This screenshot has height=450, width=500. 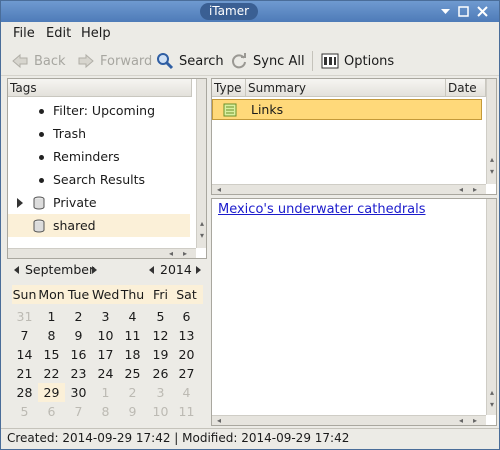 What do you see at coordinates (96, 33) in the screenshot?
I see `menu-help: Help` at bounding box center [96, 33].